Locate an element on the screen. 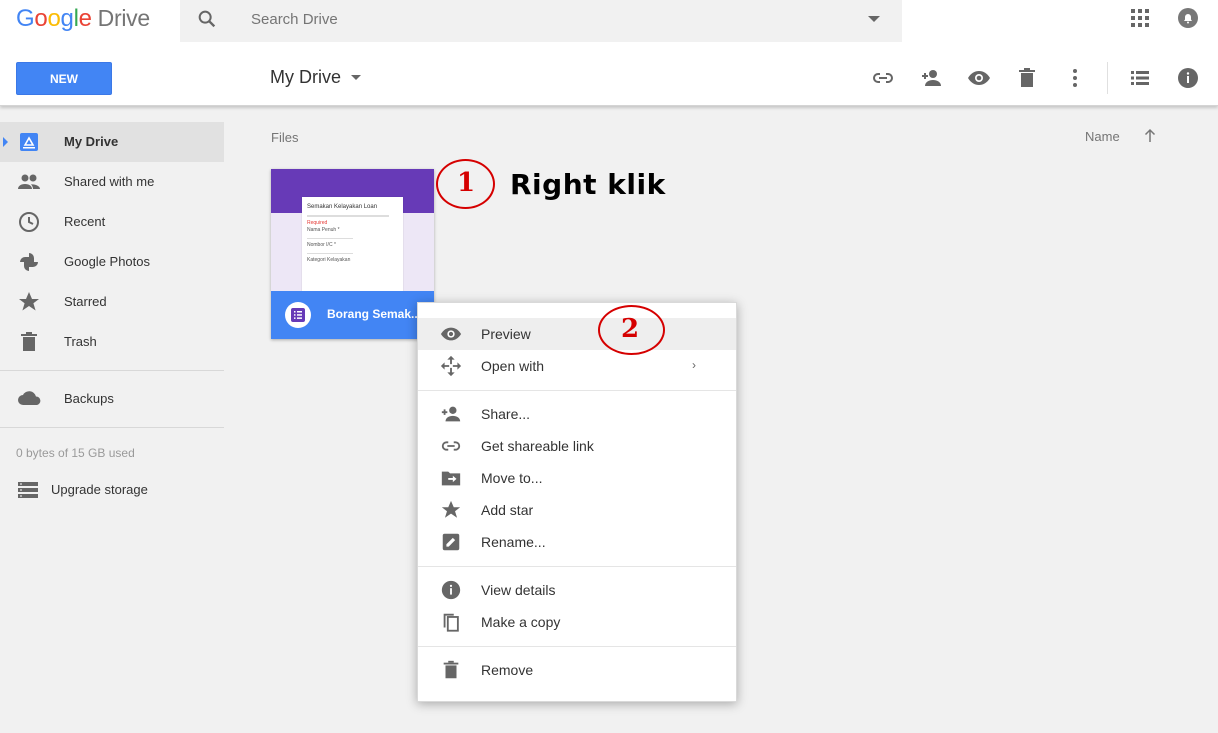  sidebar-item-label: Shared with me is located at coordinates (109, 181).